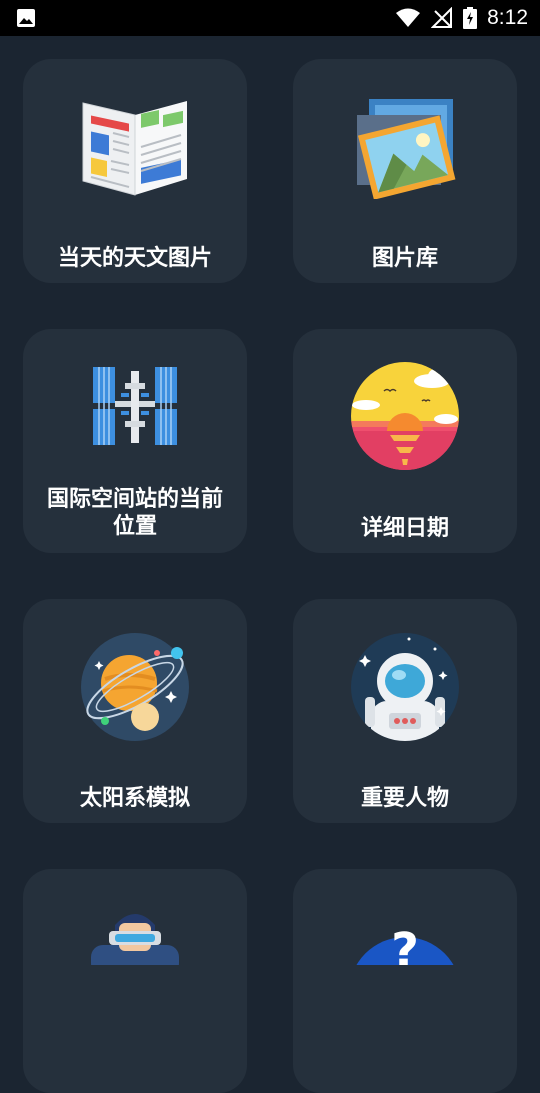 The width and height of the screenshot is (540, 1093). Describe the element at coordinates (408, 17) in the screenshot. I see `wifi-icon` at that location.